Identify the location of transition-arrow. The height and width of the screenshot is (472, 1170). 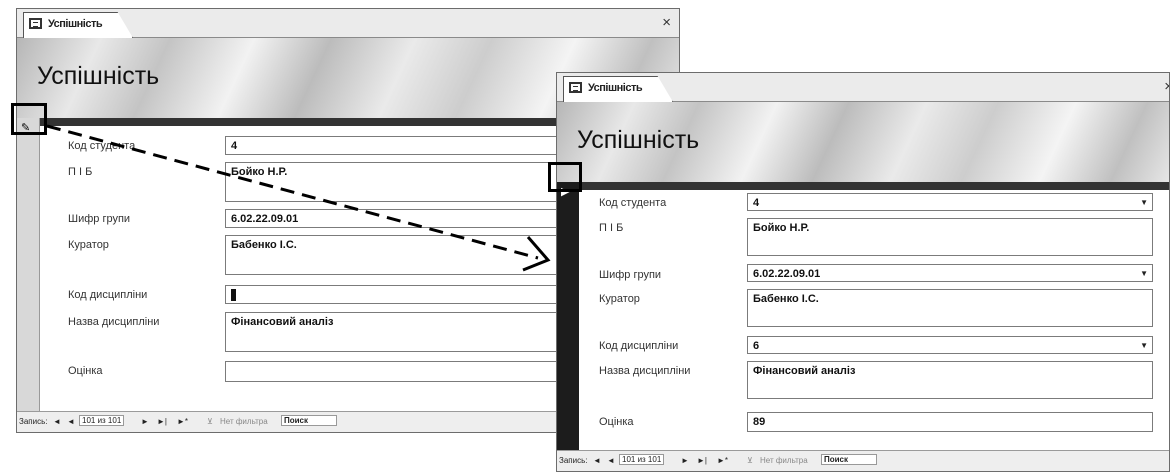
(298, 198).